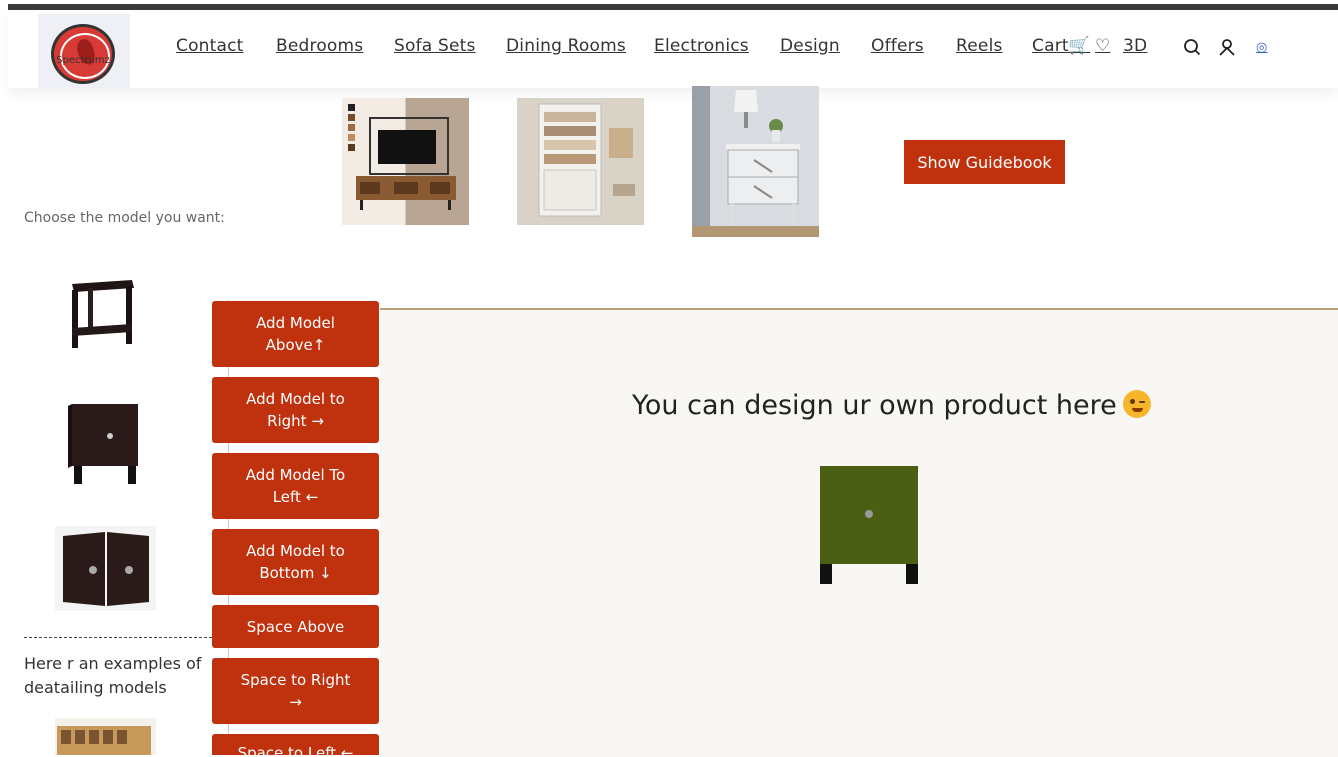 The height and width of the screenshot is (757, 1338). What do you see at coordinates (295, 410) in the screenshot?
I see `add-model-right-button: Add Model to Right →` at bounding box center [295, 410].